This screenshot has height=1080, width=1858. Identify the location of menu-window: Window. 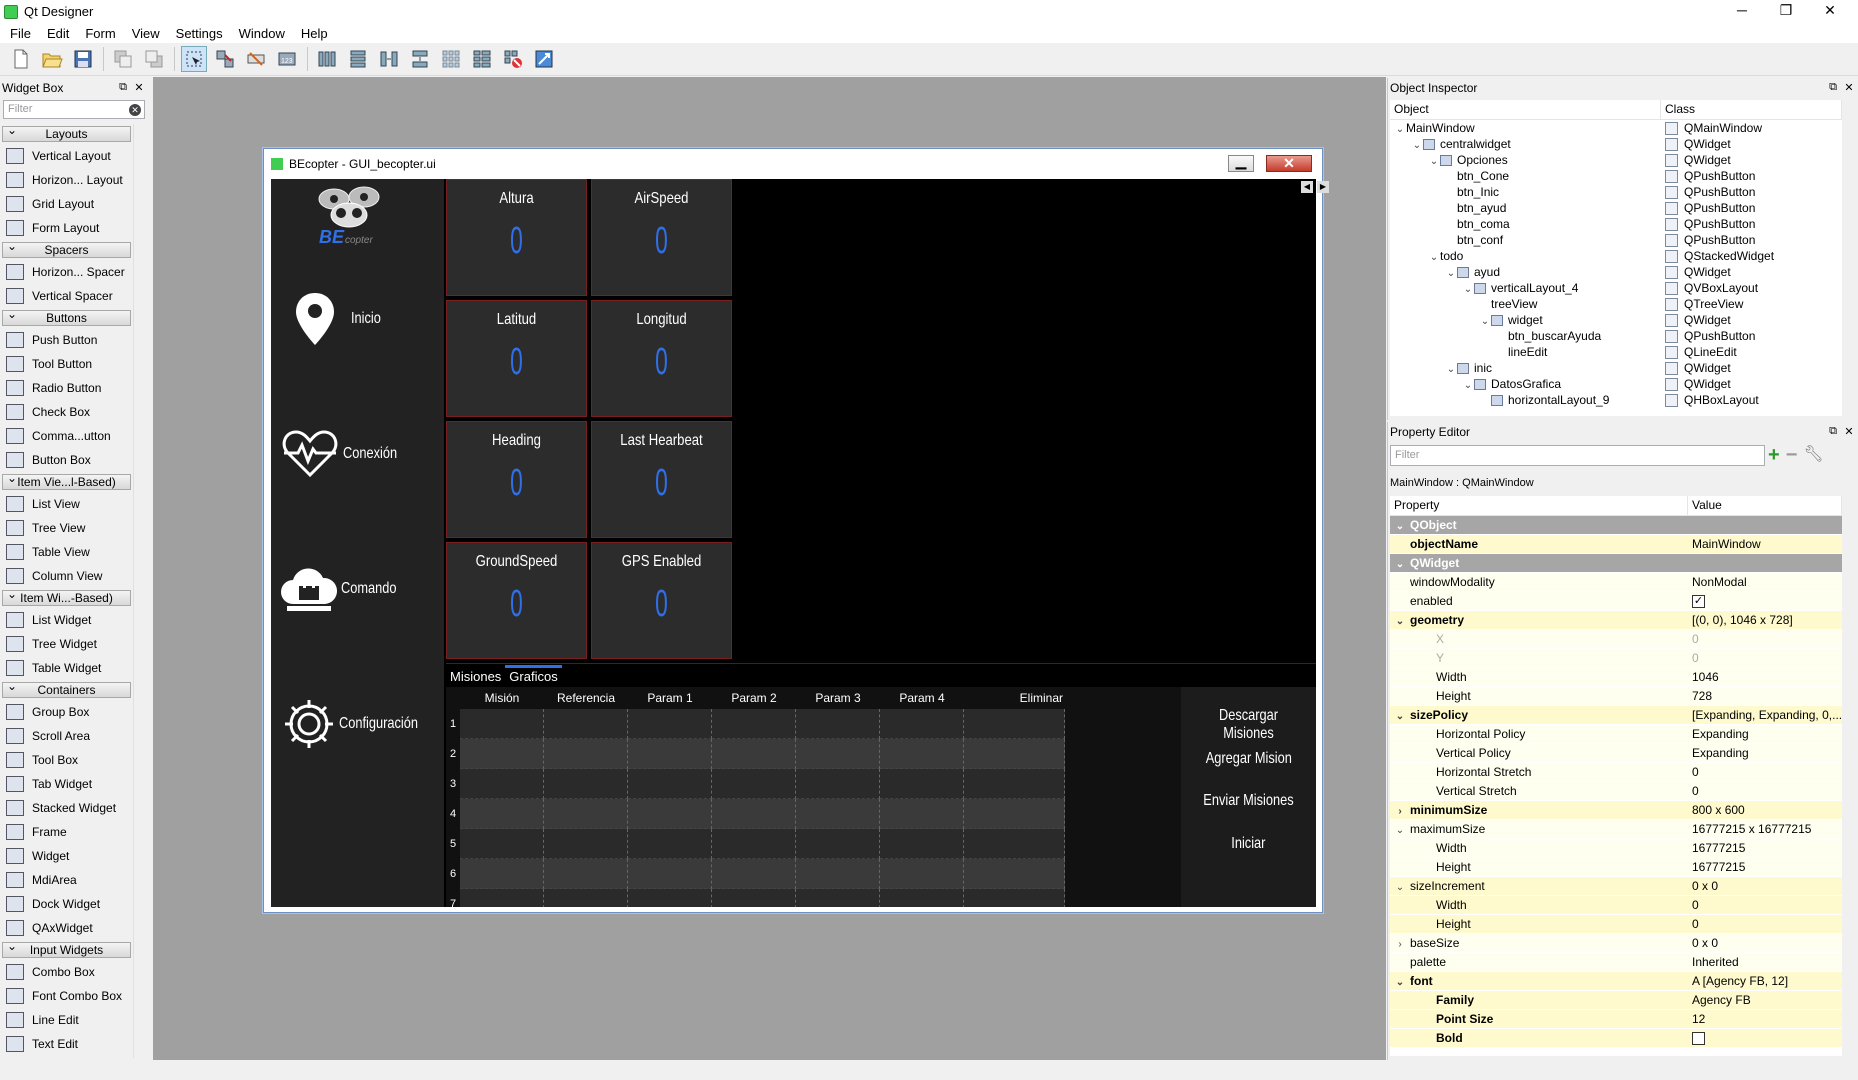
(262, 33).